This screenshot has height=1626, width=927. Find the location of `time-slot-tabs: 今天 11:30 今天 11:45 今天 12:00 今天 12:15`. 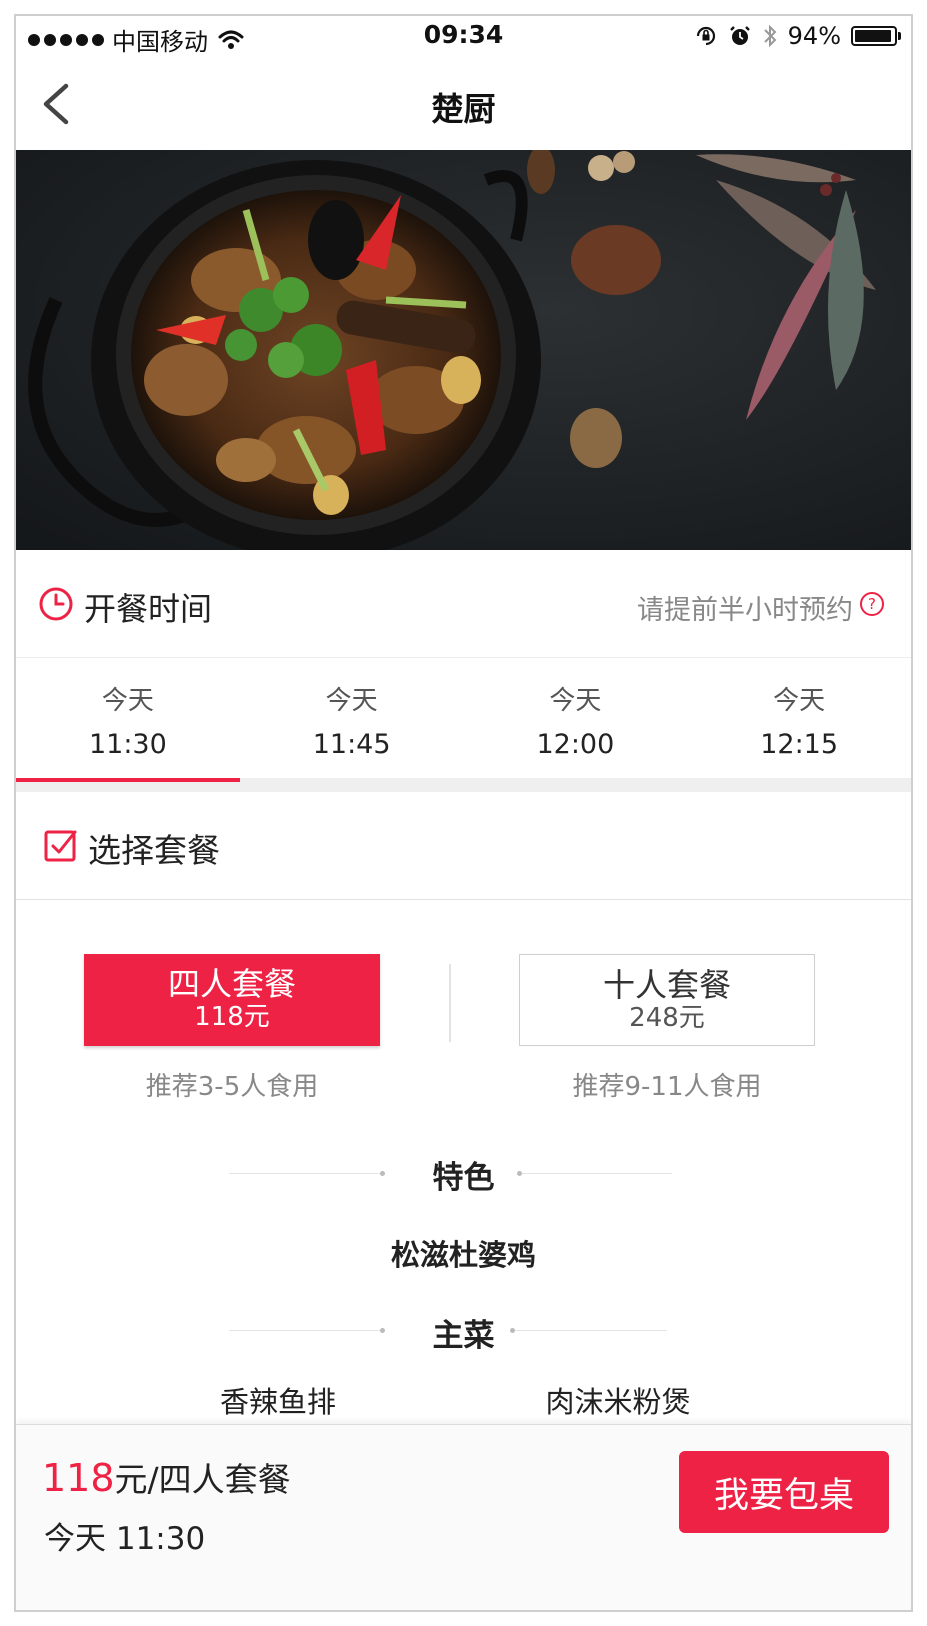

time-slot-tabs: 今天 11:30 今天 11:45 今天 12:00 今天 12:15 is located at coordinates (463, 719).